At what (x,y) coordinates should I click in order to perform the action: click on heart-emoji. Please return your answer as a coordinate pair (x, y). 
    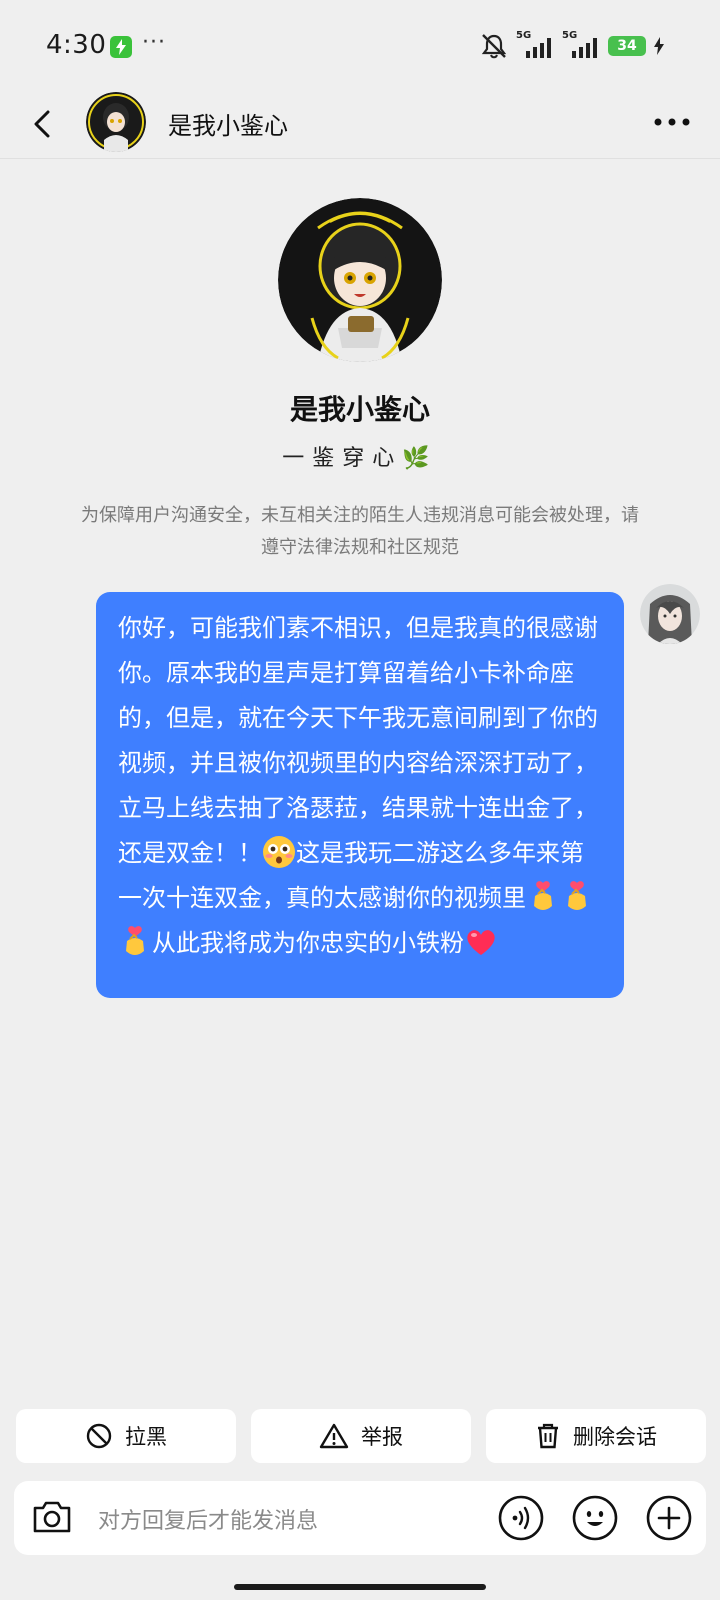
    Looking at the image, I should click on (481, 942).